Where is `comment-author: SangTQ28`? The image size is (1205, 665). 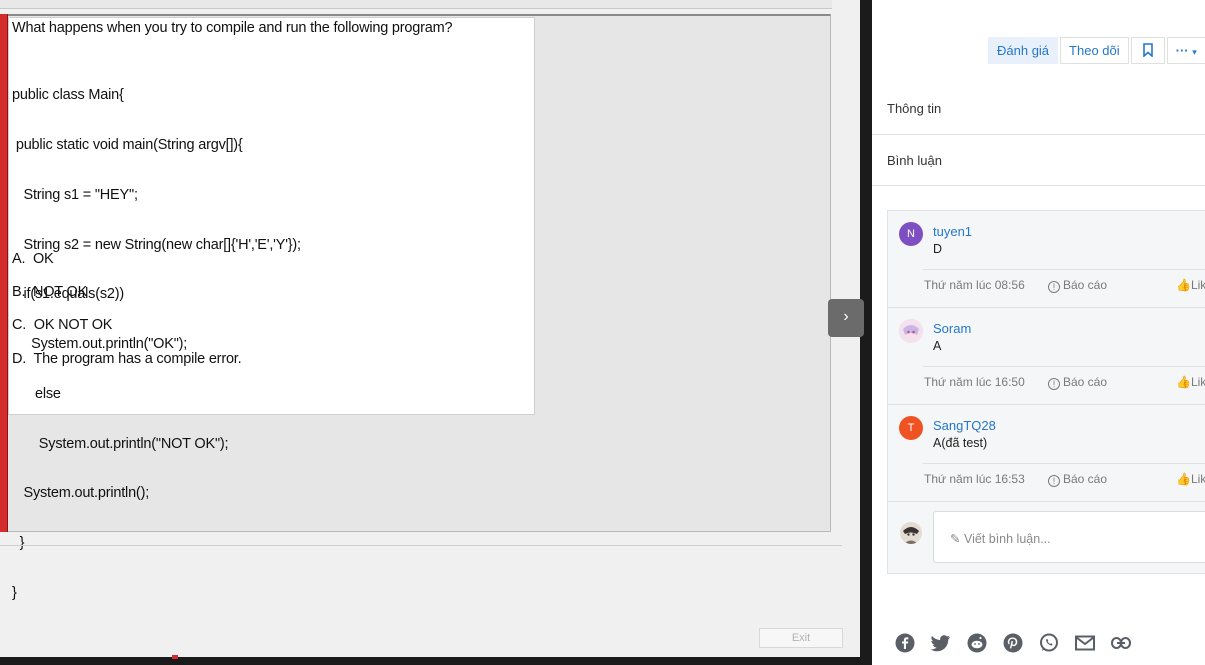
comment-author: SangTQ28 is located at coordinates (964, 425).